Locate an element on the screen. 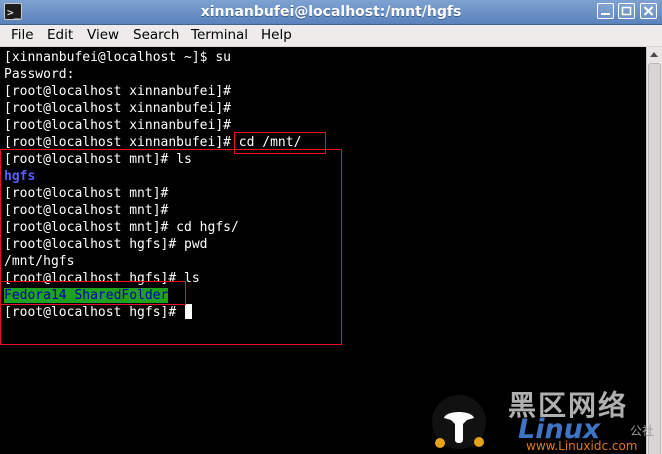 Image resolution: width=662 pixels, height=454 pixels. close-icon is located at coordinates (648, 11).